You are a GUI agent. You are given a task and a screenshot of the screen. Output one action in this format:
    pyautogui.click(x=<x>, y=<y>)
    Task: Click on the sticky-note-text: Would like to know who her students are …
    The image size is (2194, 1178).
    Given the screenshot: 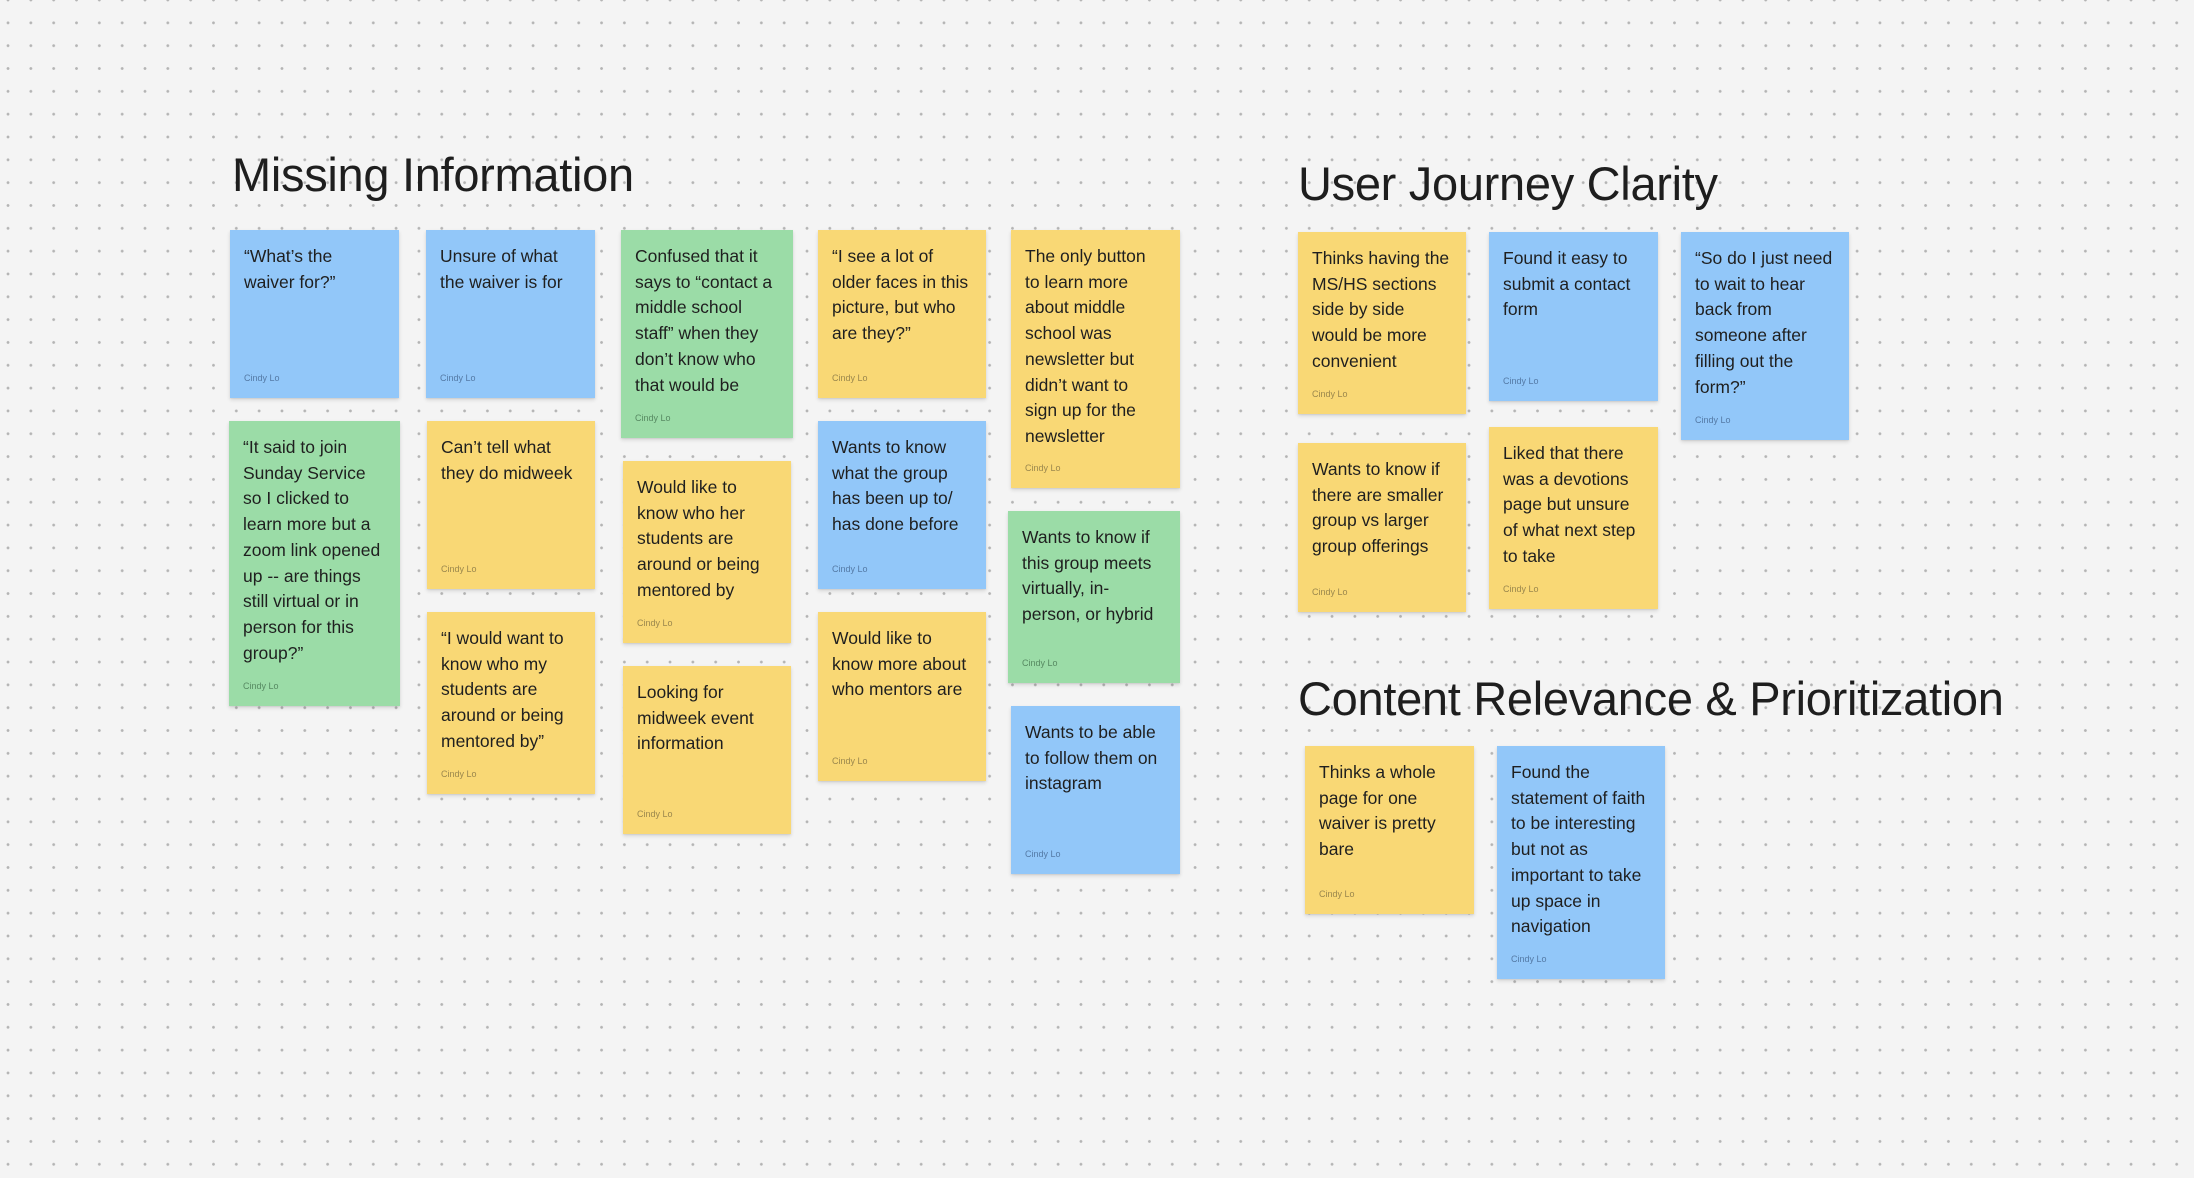 What is the action you would take?
    pyautogui.click(x=698, y=538)
    